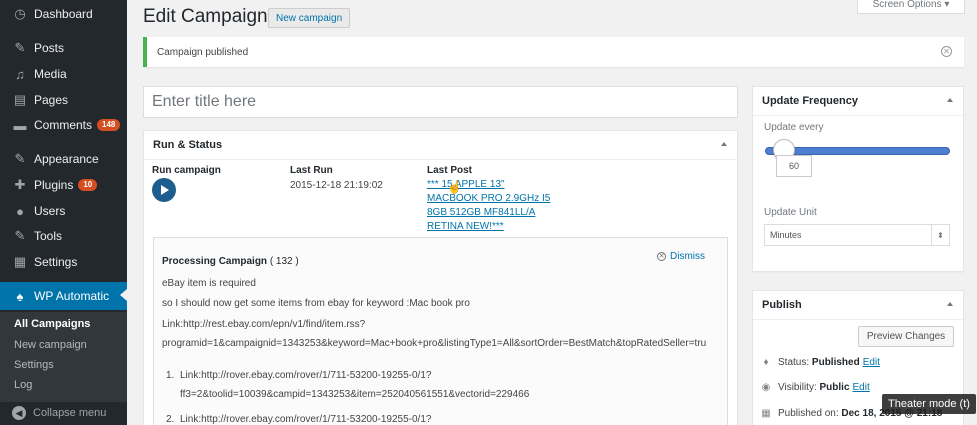  I want to click on publish-heading: Publish, so click(782, 305).